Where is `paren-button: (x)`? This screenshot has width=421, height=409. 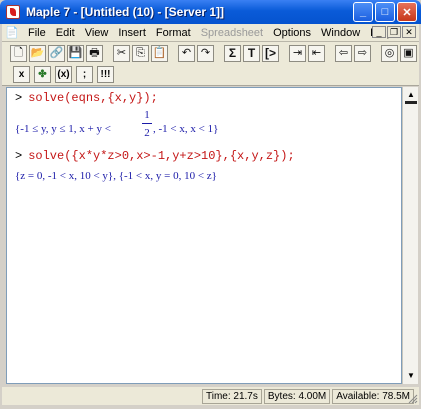
paren-button: (x) is located at coordinates (63, 74).